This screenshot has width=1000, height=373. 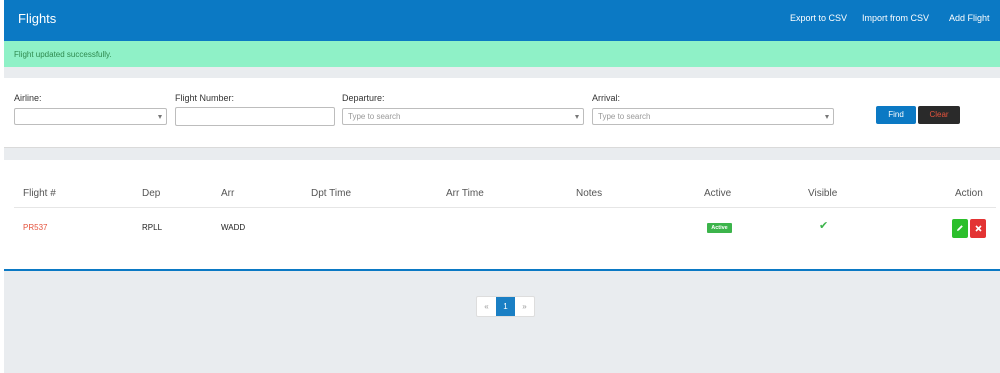 What do you see at coordinates (606, 98) in the screenshot?
I see `arrival-label: Arrival:` at bounding box center [606, 98].